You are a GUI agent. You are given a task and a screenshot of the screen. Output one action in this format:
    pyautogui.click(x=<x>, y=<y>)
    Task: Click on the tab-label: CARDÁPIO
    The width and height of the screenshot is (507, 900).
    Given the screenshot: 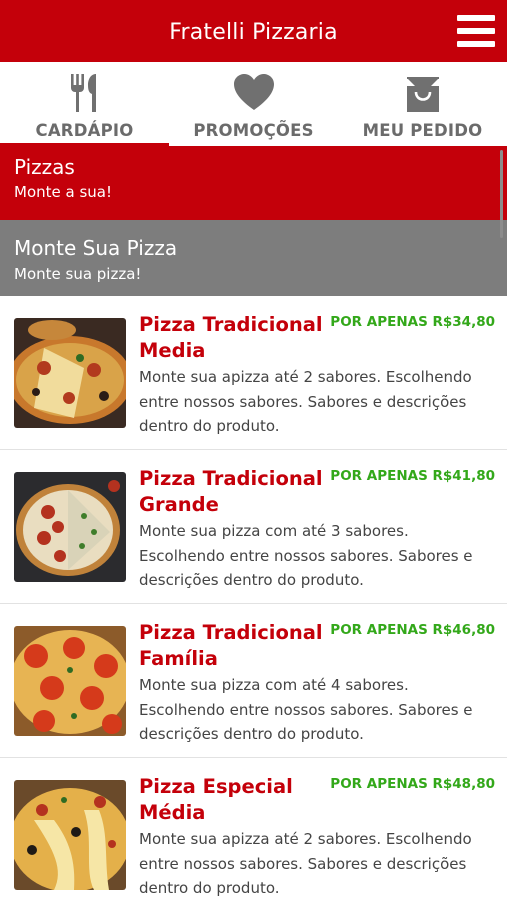 What is the action you would take?
    pyautogui.click(x=84, y=130)
    